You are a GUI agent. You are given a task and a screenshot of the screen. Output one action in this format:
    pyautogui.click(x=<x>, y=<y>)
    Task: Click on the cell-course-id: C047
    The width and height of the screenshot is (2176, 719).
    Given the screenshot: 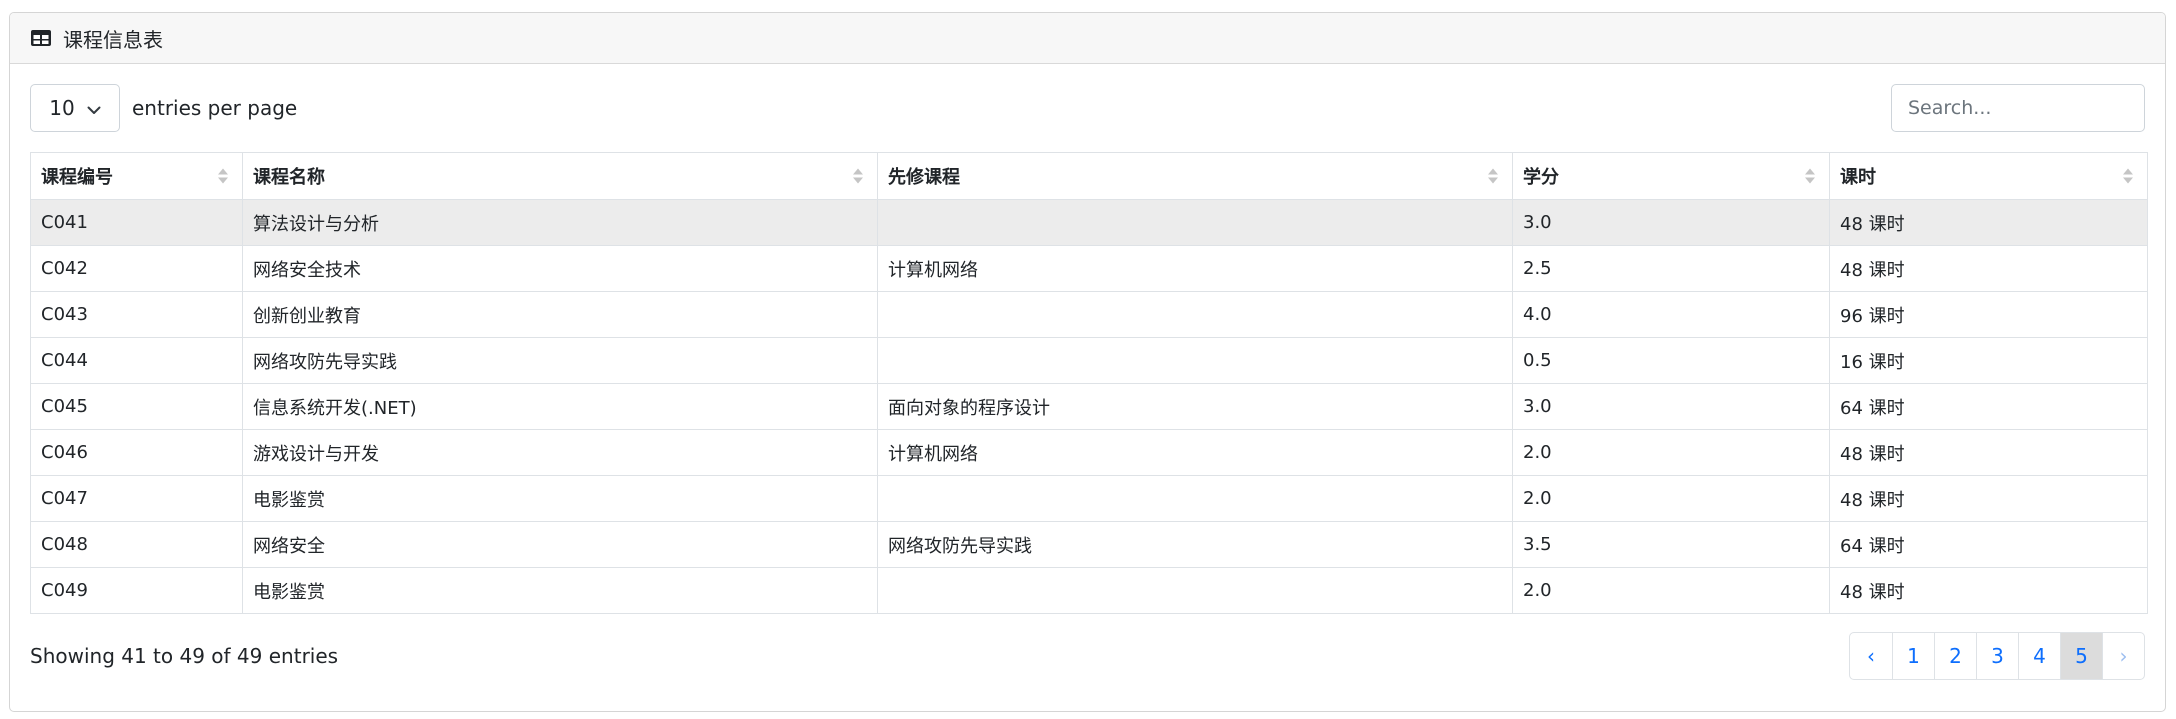 What is the action you would take?
    pyautogui.click(x=136, y=498)
    